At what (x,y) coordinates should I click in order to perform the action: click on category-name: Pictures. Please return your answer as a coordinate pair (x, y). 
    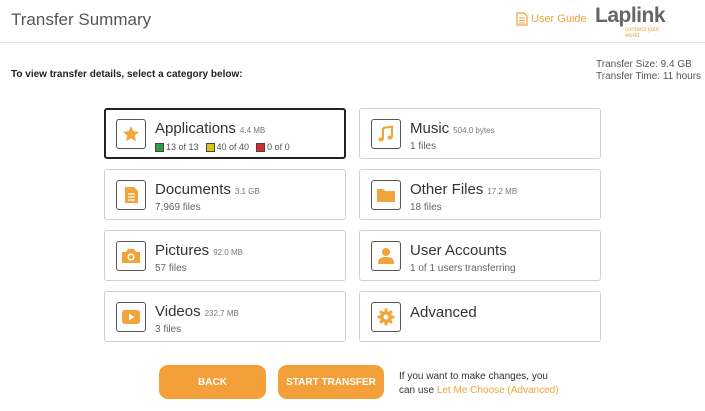
    Looking at the image, I should click on (182, 250).